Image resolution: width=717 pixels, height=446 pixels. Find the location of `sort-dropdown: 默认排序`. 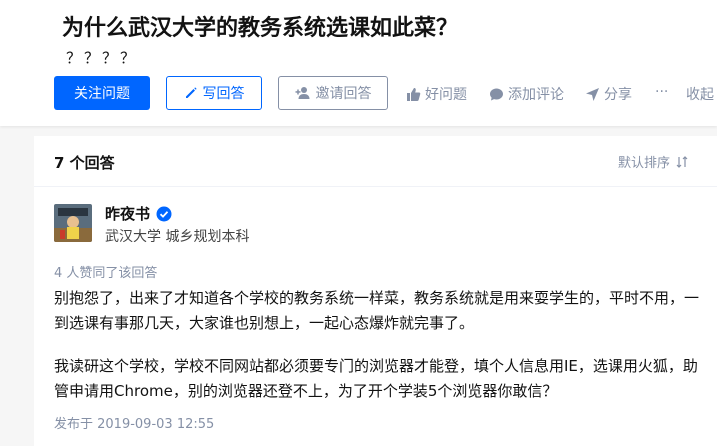

sort-dropdown: 默认排序 is located at coordinates (653, 161).